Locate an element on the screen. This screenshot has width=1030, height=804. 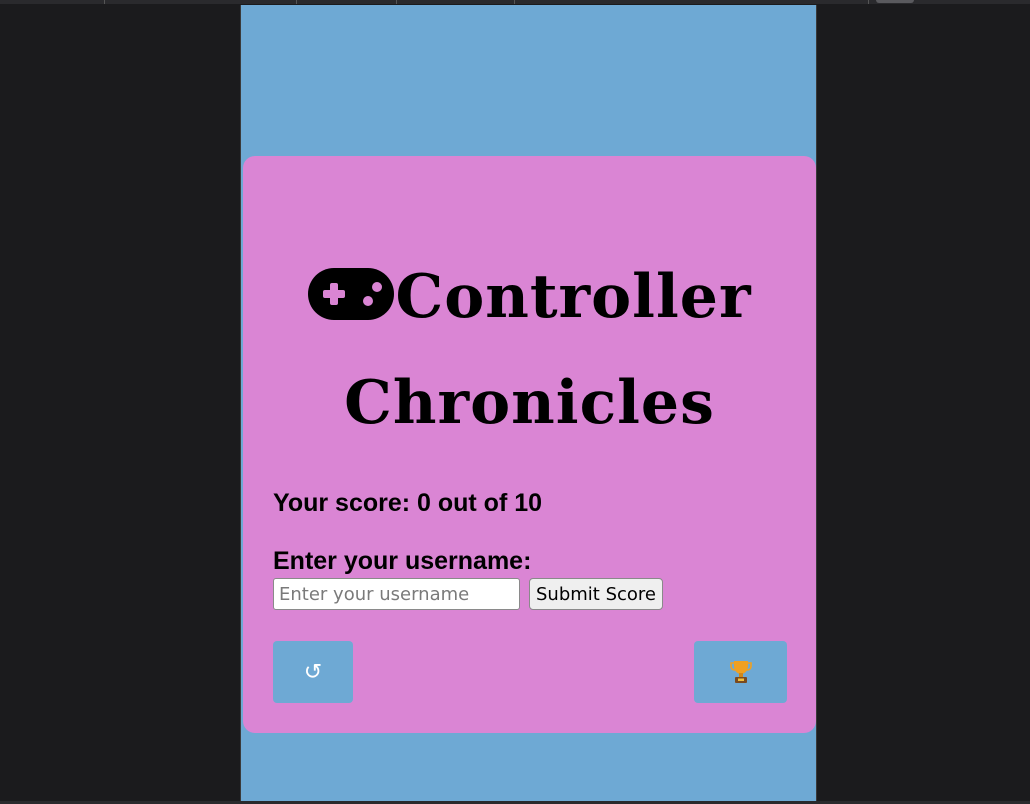
restart-icon: ↺ is located at coordinates (313, 672).